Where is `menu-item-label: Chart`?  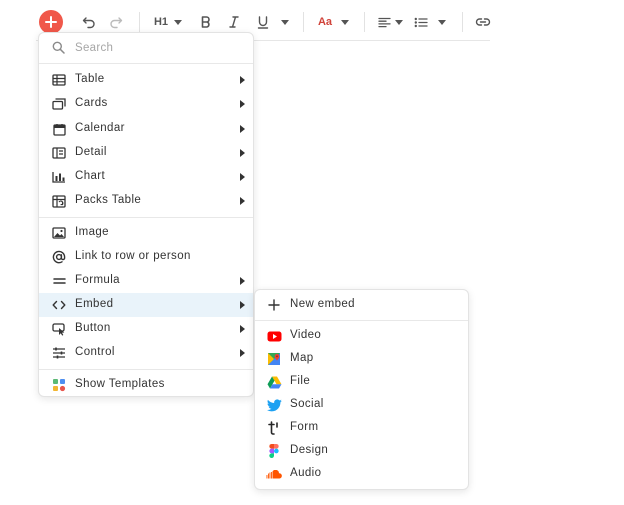
menu-item-label: Chart is located at coordinates (90, 176).